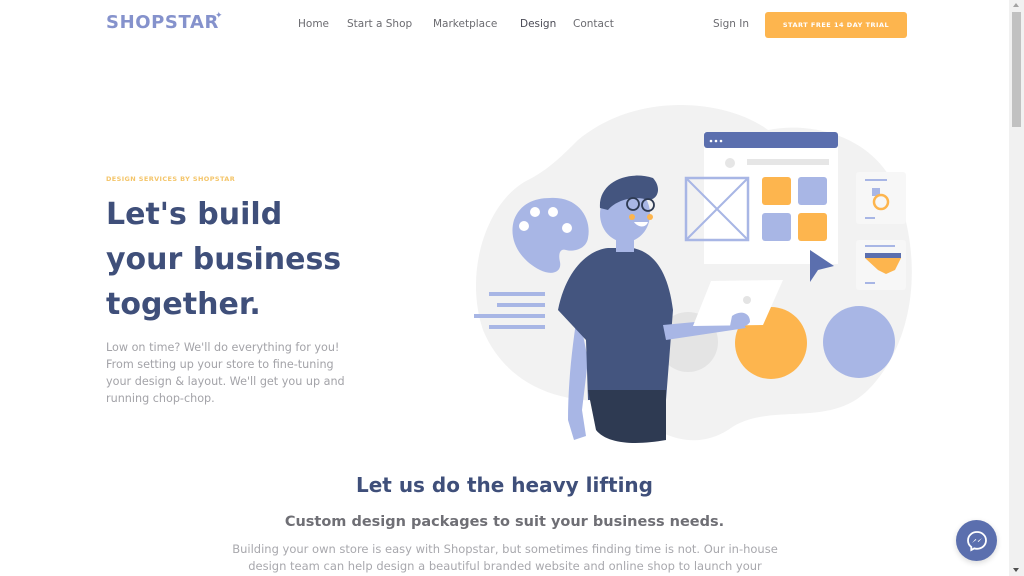  I want to click on hero-title: Let's build your business together., so click(236, 259).